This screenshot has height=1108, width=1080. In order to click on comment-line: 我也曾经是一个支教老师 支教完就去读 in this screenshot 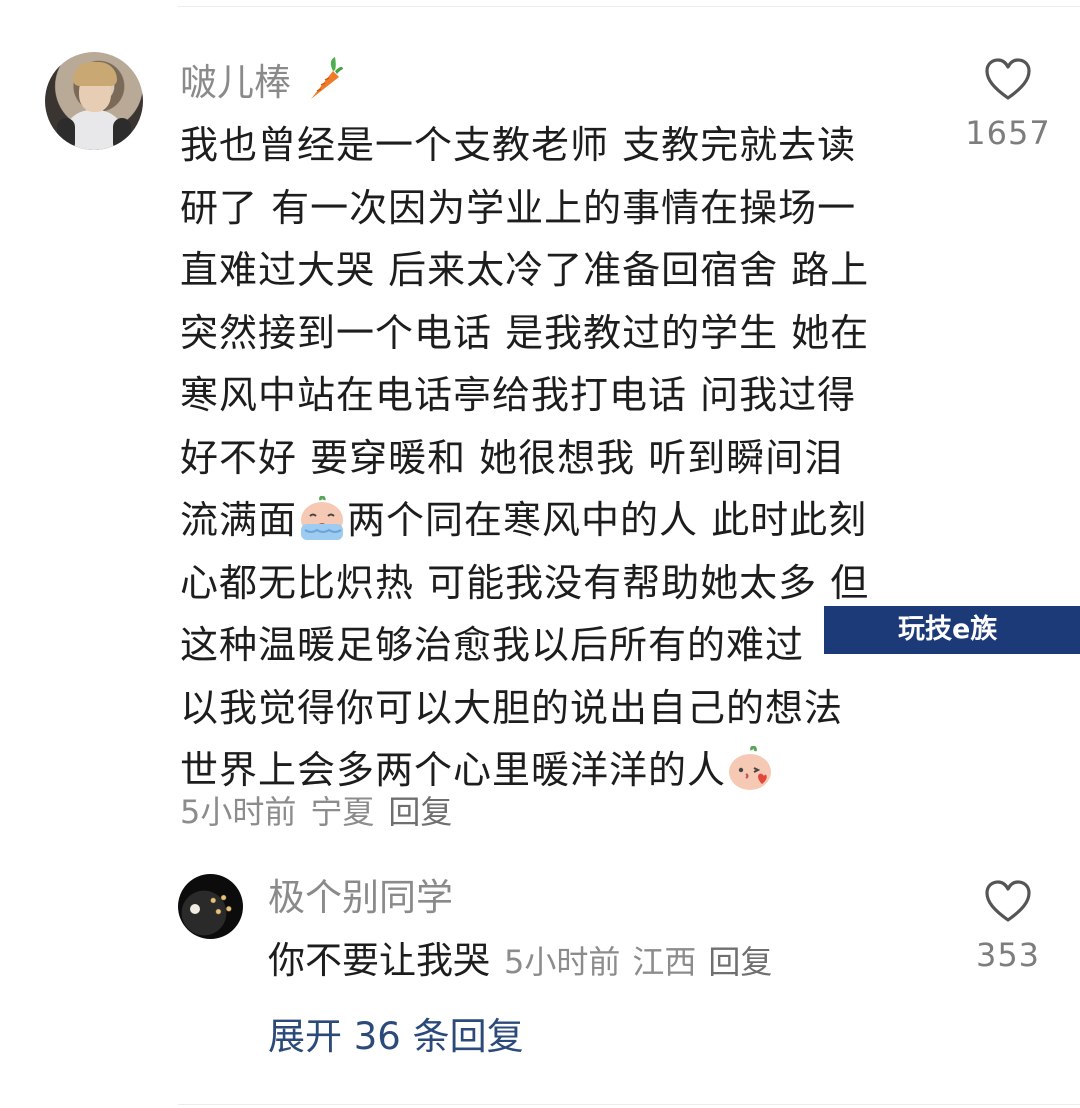, I will do `click(518, 145)`.